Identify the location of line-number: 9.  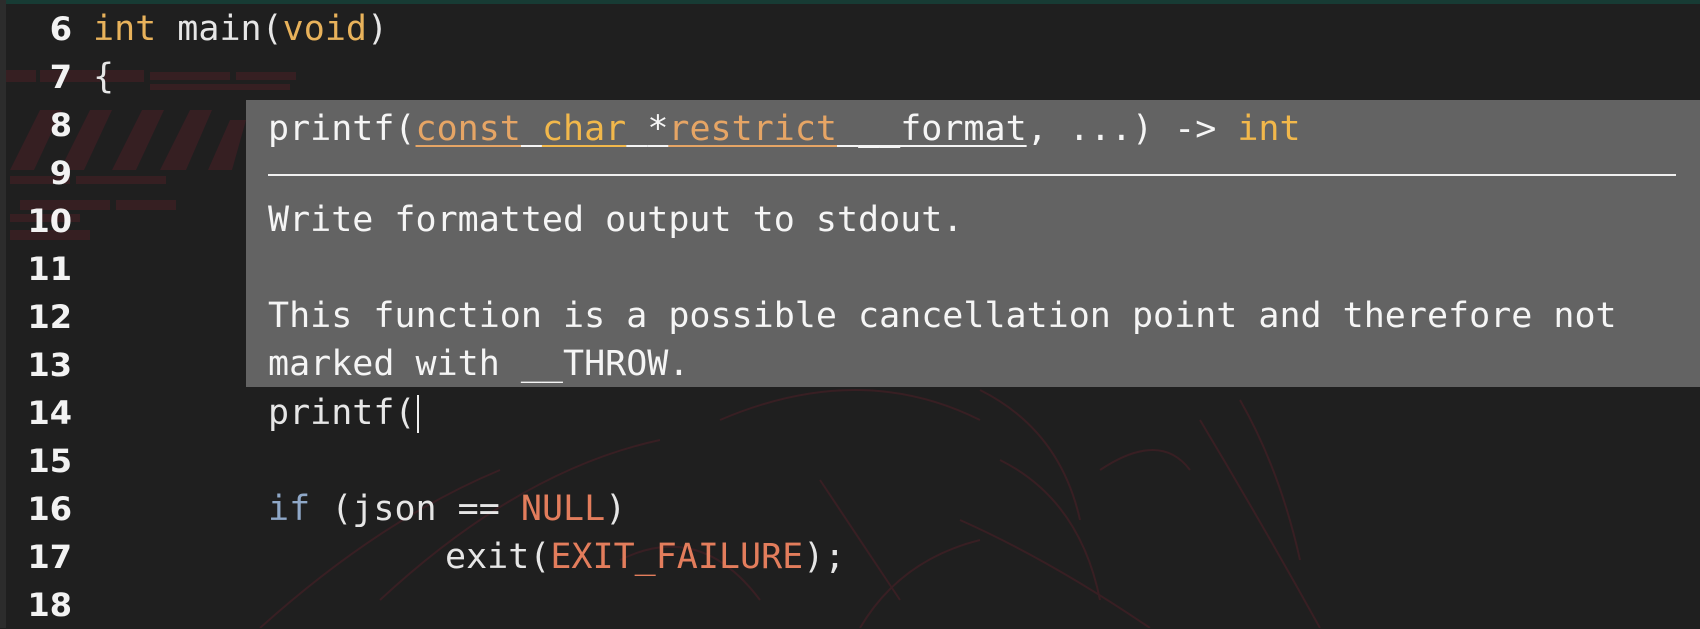
(60, 173).